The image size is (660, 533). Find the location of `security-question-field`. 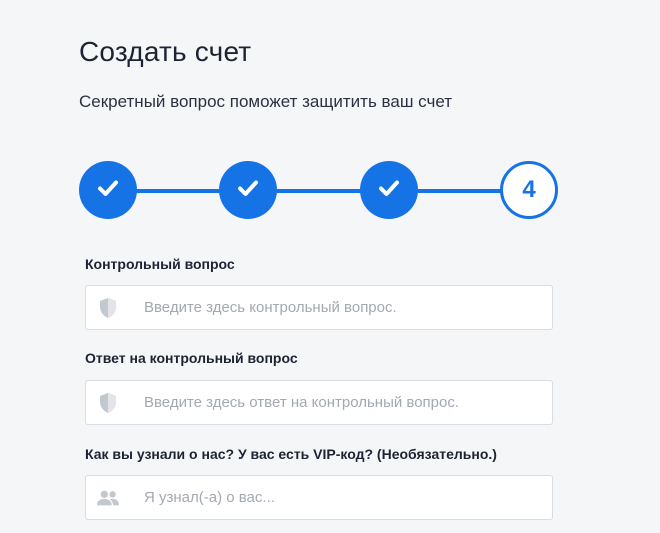

security-question-field is located at coordinates (319, 307).